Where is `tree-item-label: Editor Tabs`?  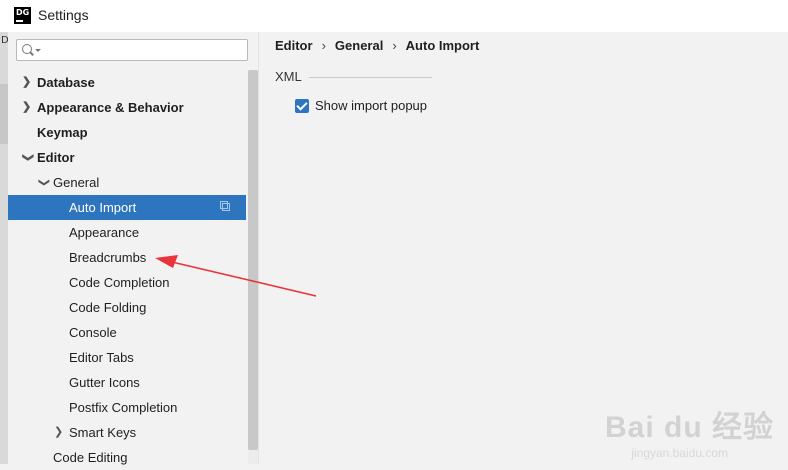
tree-item-label: Editor Tabs is located at coordinates (101, 357).